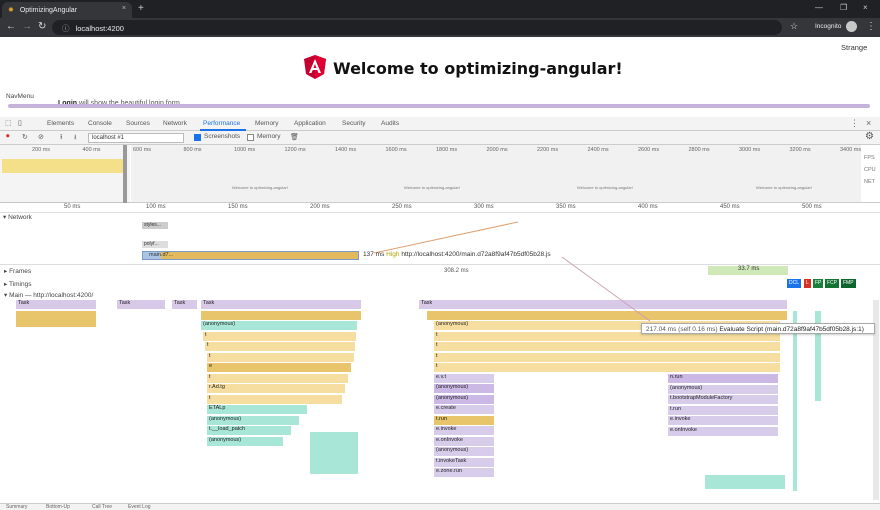  Describe the element at coordinates (75, 138) in the screenshot. I see `download-icon: ⭳` at that location.